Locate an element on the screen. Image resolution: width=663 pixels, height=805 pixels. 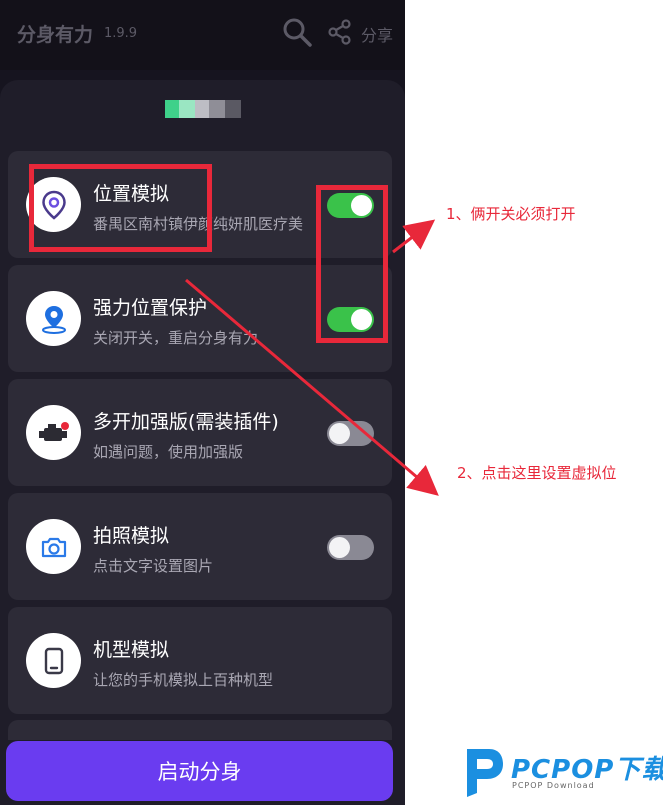
annotation-note-2: 2、点击这里设置虚拟位 is located at coordinates (537, 473).